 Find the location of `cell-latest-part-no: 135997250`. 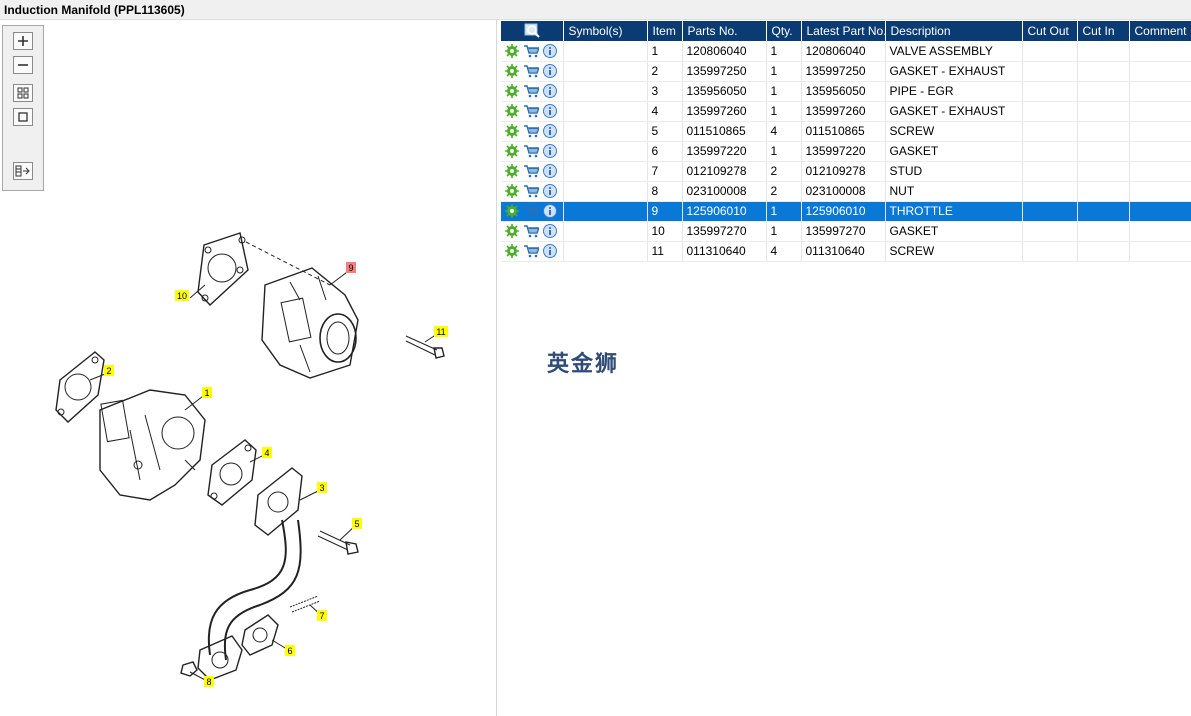

cell-latest-part-no: 135997250 is located at coordinates (843, 71).